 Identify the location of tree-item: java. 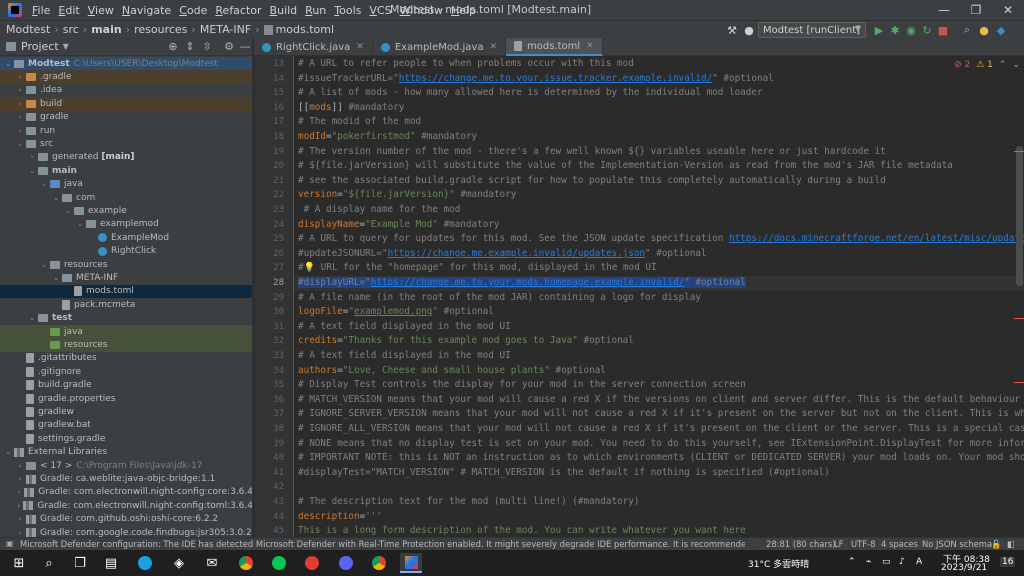
(126, 332).